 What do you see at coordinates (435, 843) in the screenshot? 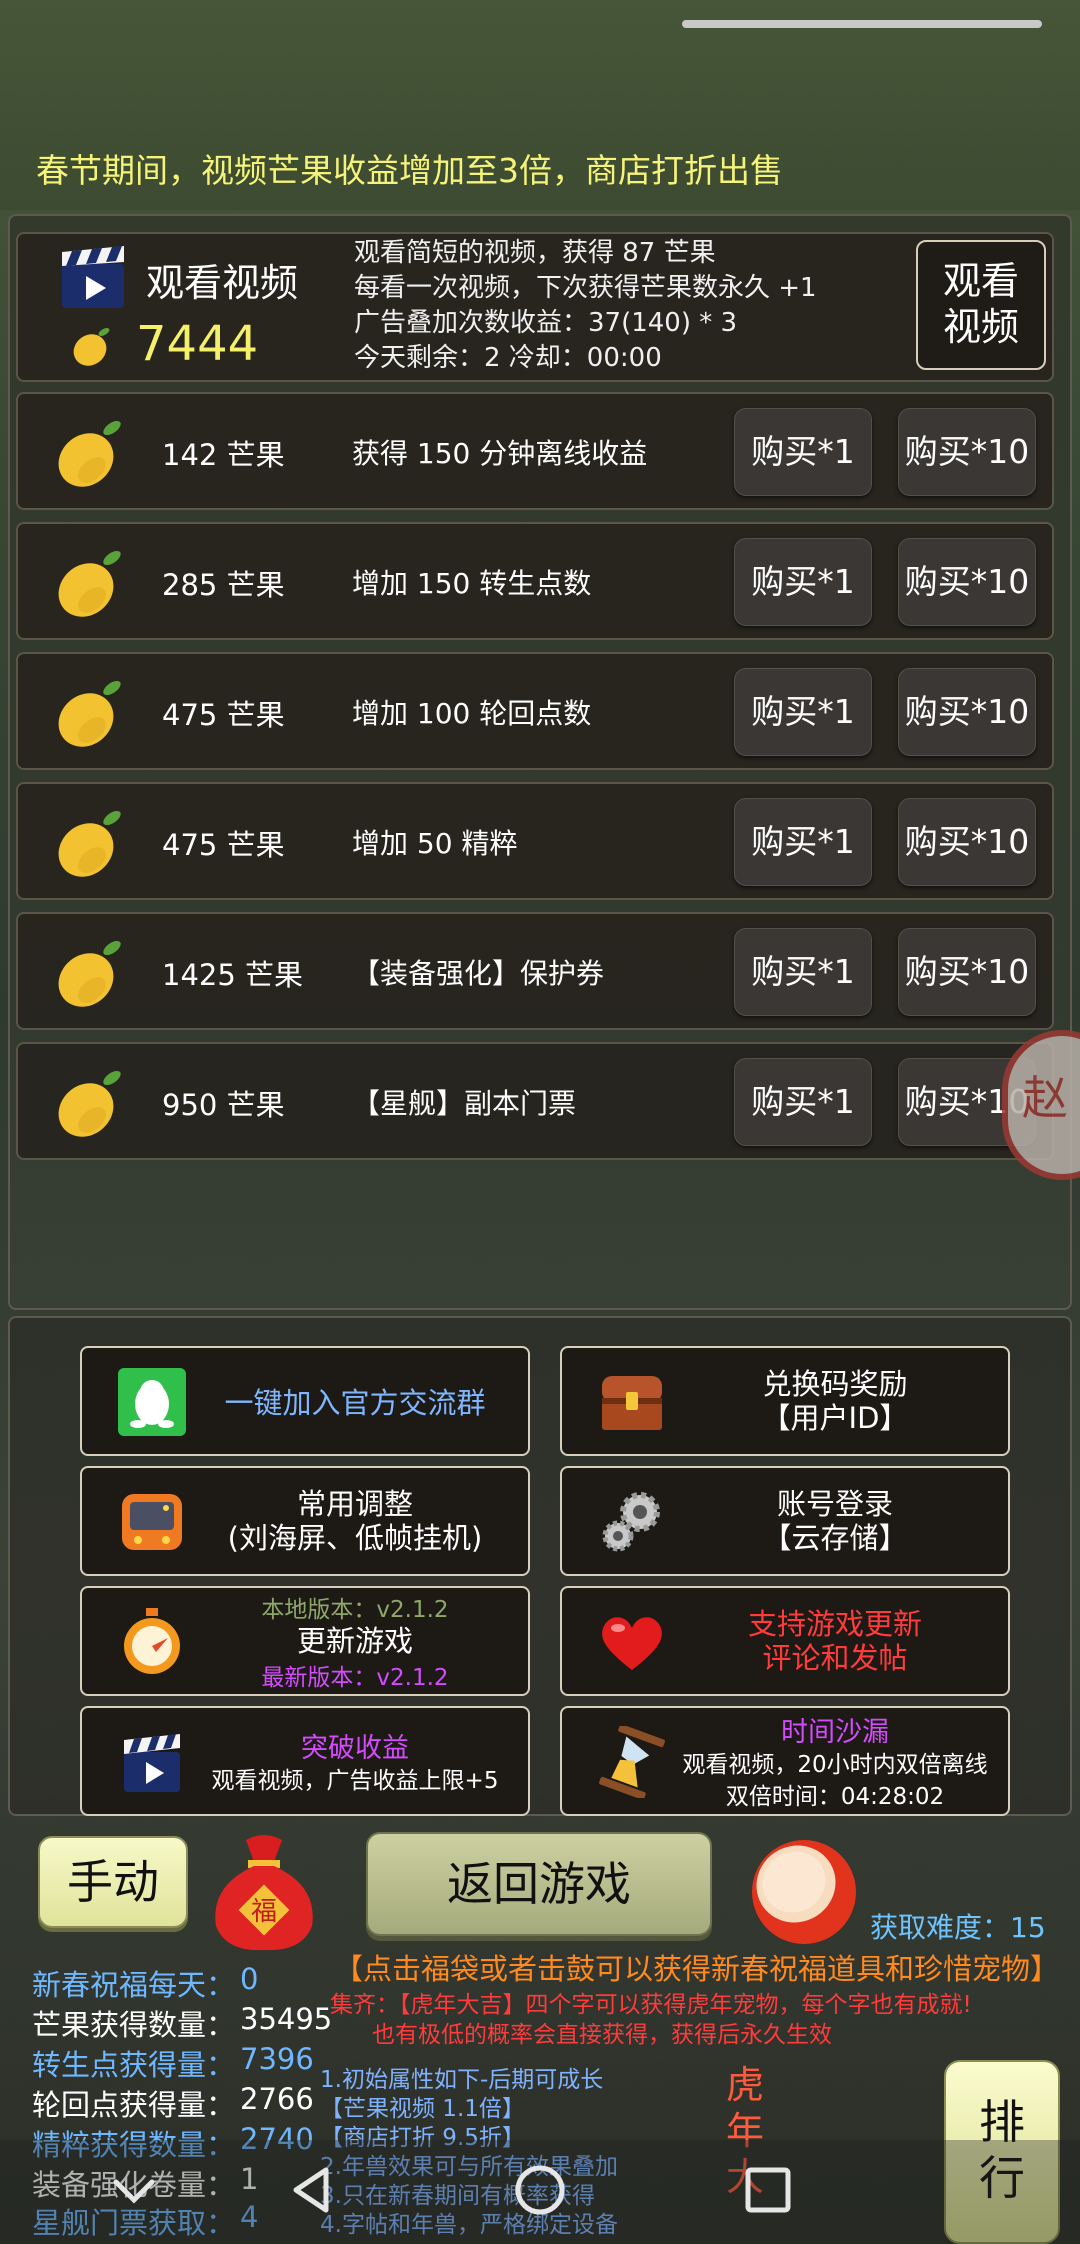
I see `item-effect: 增加 50 精粹` at bounding box center [435, 843].